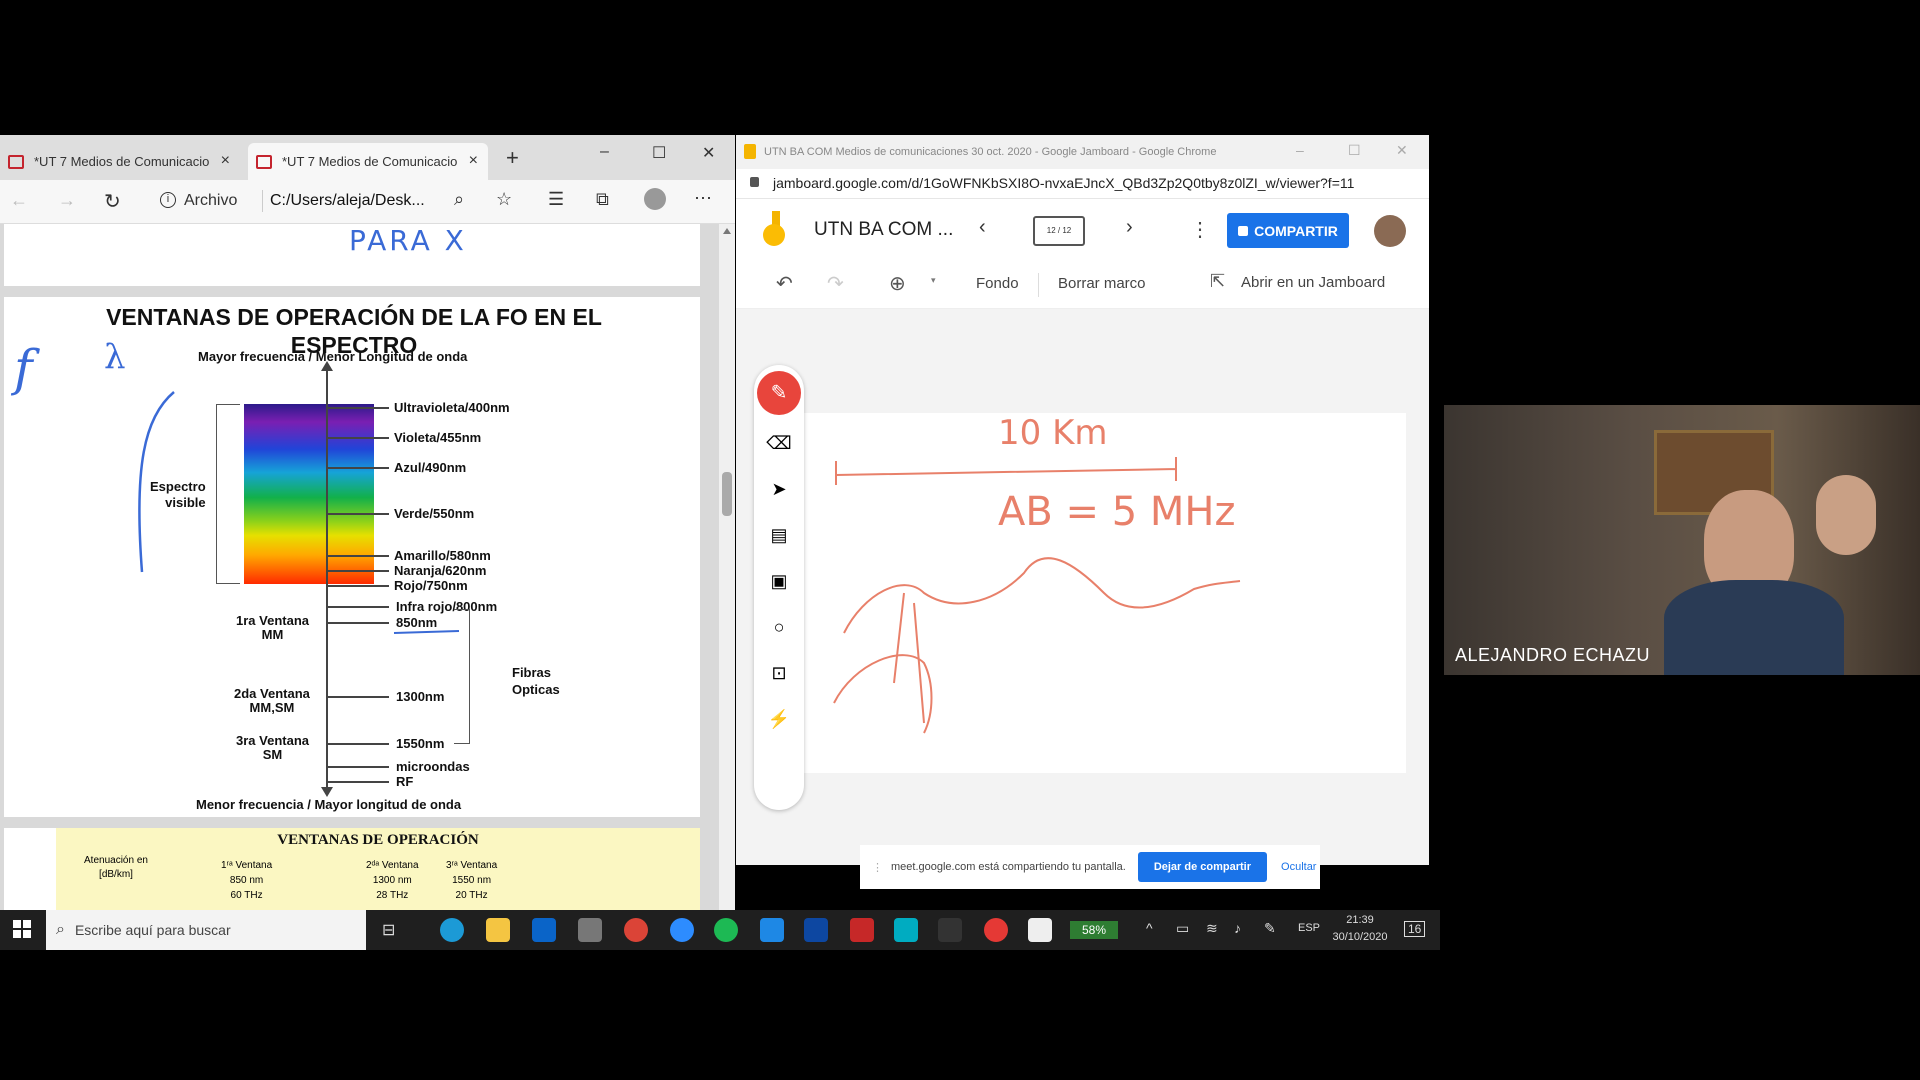 This screenshot has height=1080, width=1920. What do you see at coordinates (1390, 231) in the screenshot?
I see `user-avatar` at bounding box center [1390, 231].